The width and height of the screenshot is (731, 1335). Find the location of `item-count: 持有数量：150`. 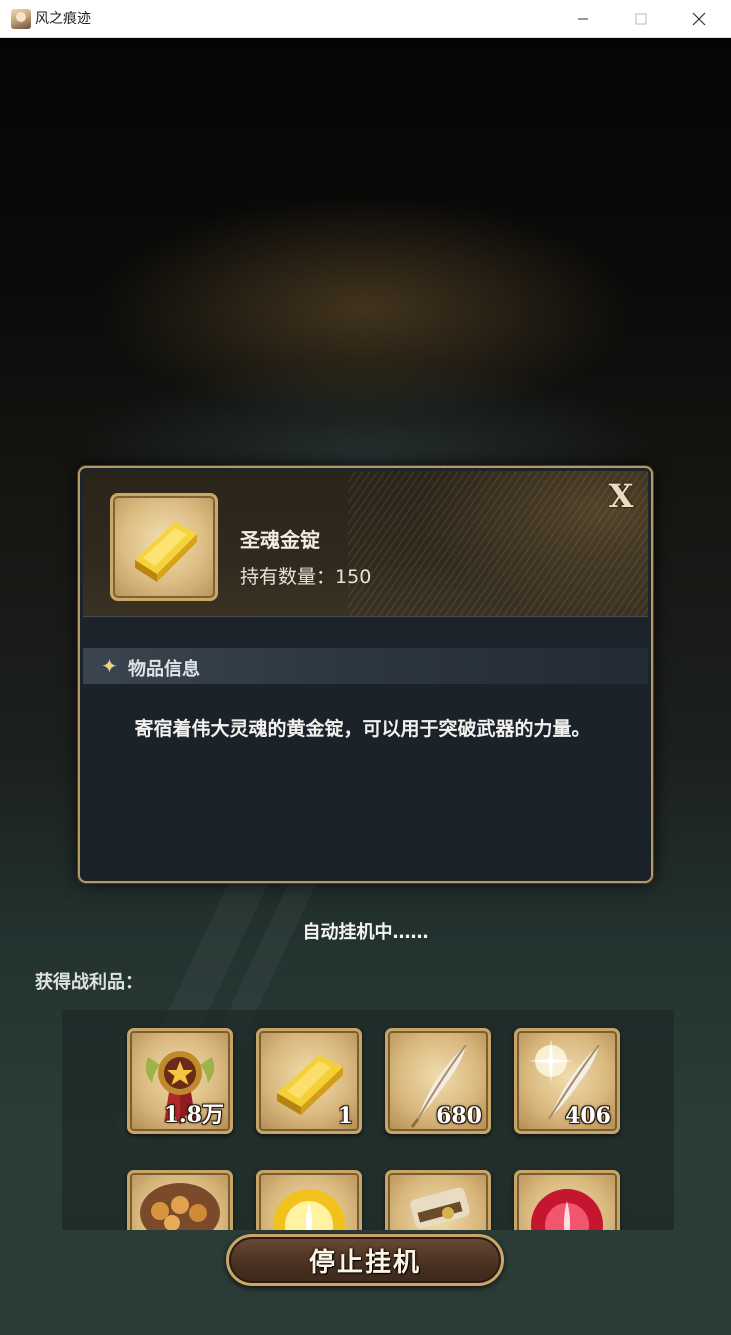

item-count: 持有数量：150 is located at coordinates (305, 575).